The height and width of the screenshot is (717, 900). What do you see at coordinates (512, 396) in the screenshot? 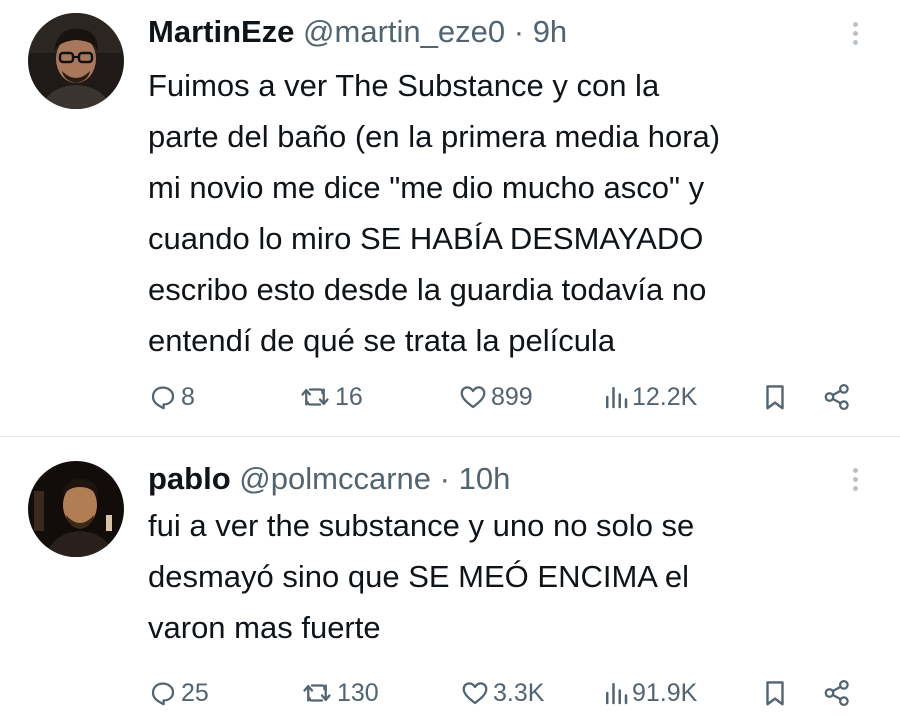
I see `like-count: 899` at bounding box center [512, 396].